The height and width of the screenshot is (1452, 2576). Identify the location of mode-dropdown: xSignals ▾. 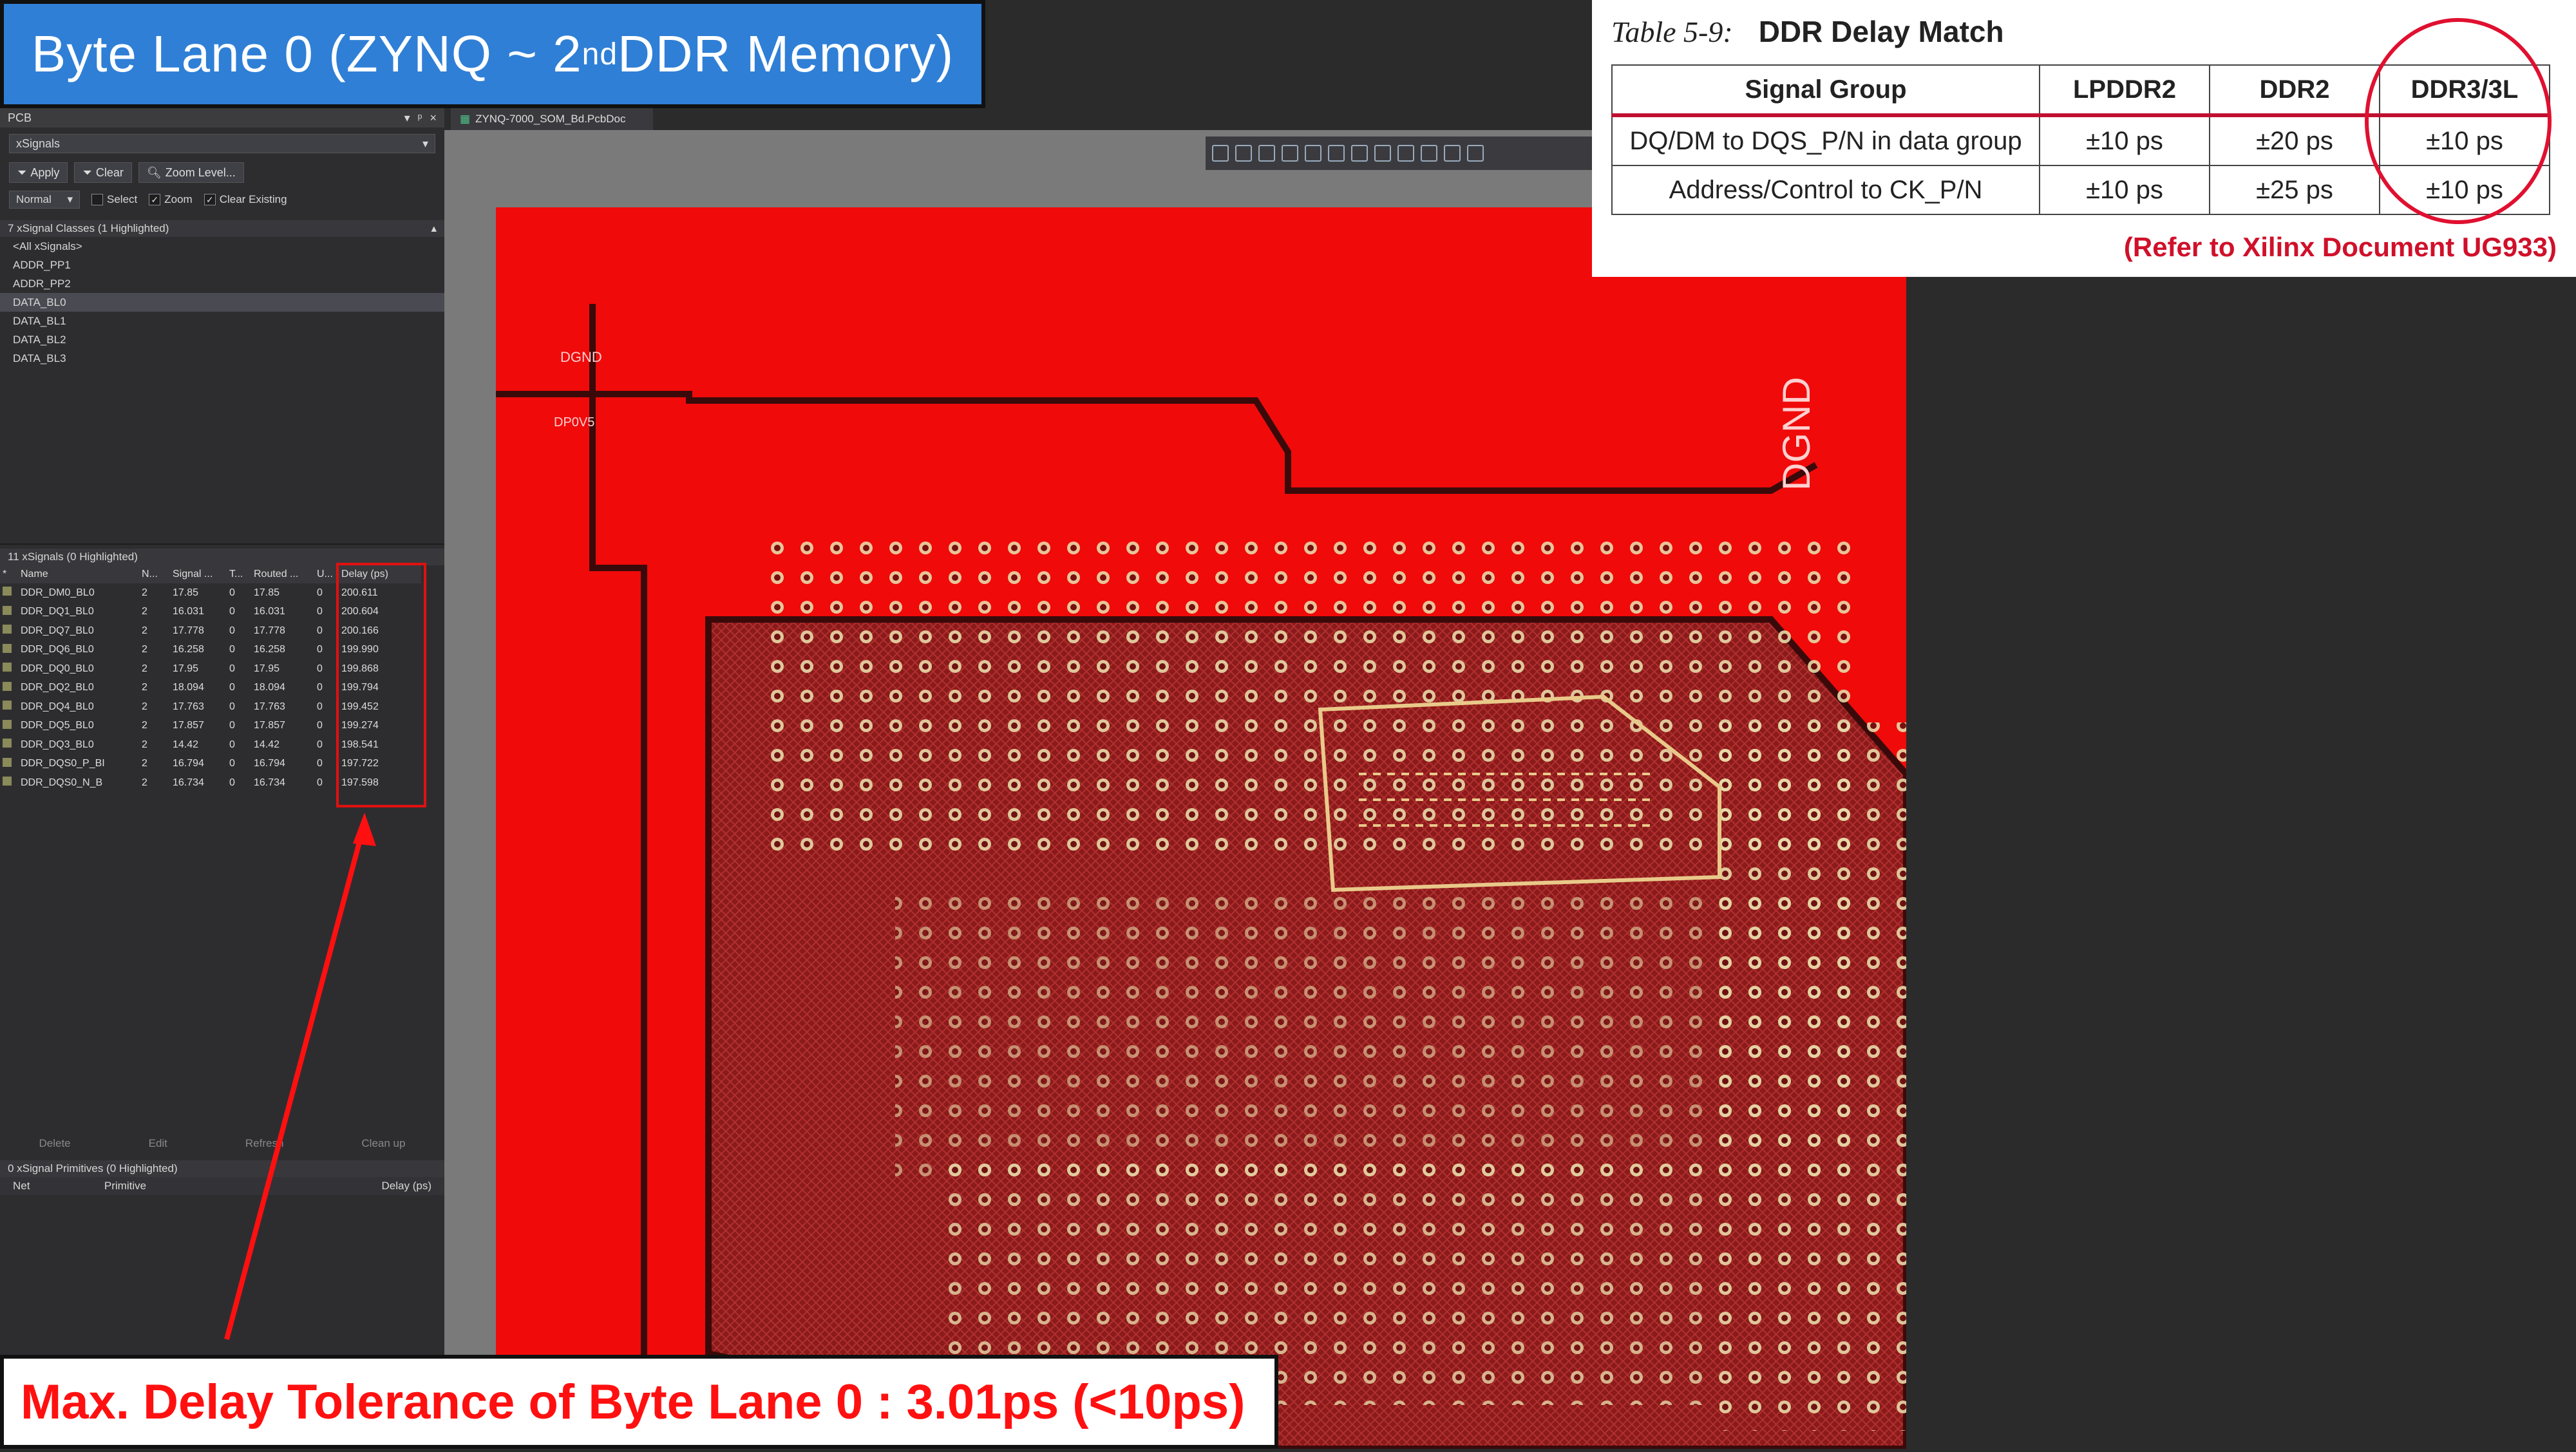
(222, 143).